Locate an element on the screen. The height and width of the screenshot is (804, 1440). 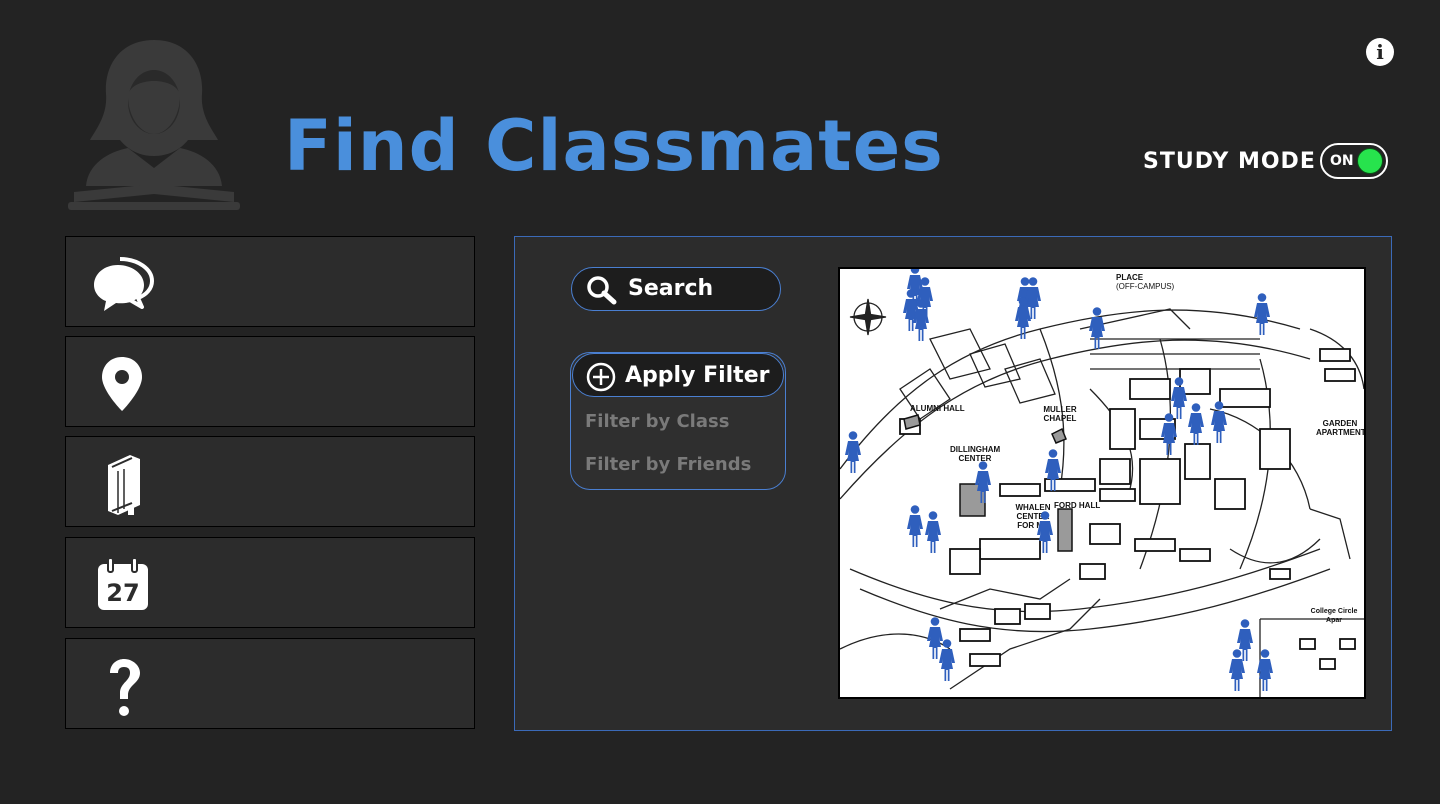
info-icon: i is located at coordinates (1380, 52).